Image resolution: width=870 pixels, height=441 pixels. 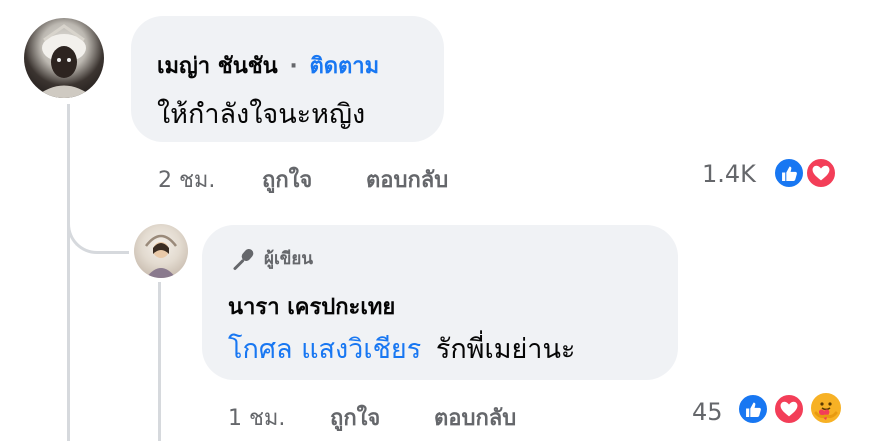 I want to click on like-button: ถูกใจ, so click(x=287, y=179).